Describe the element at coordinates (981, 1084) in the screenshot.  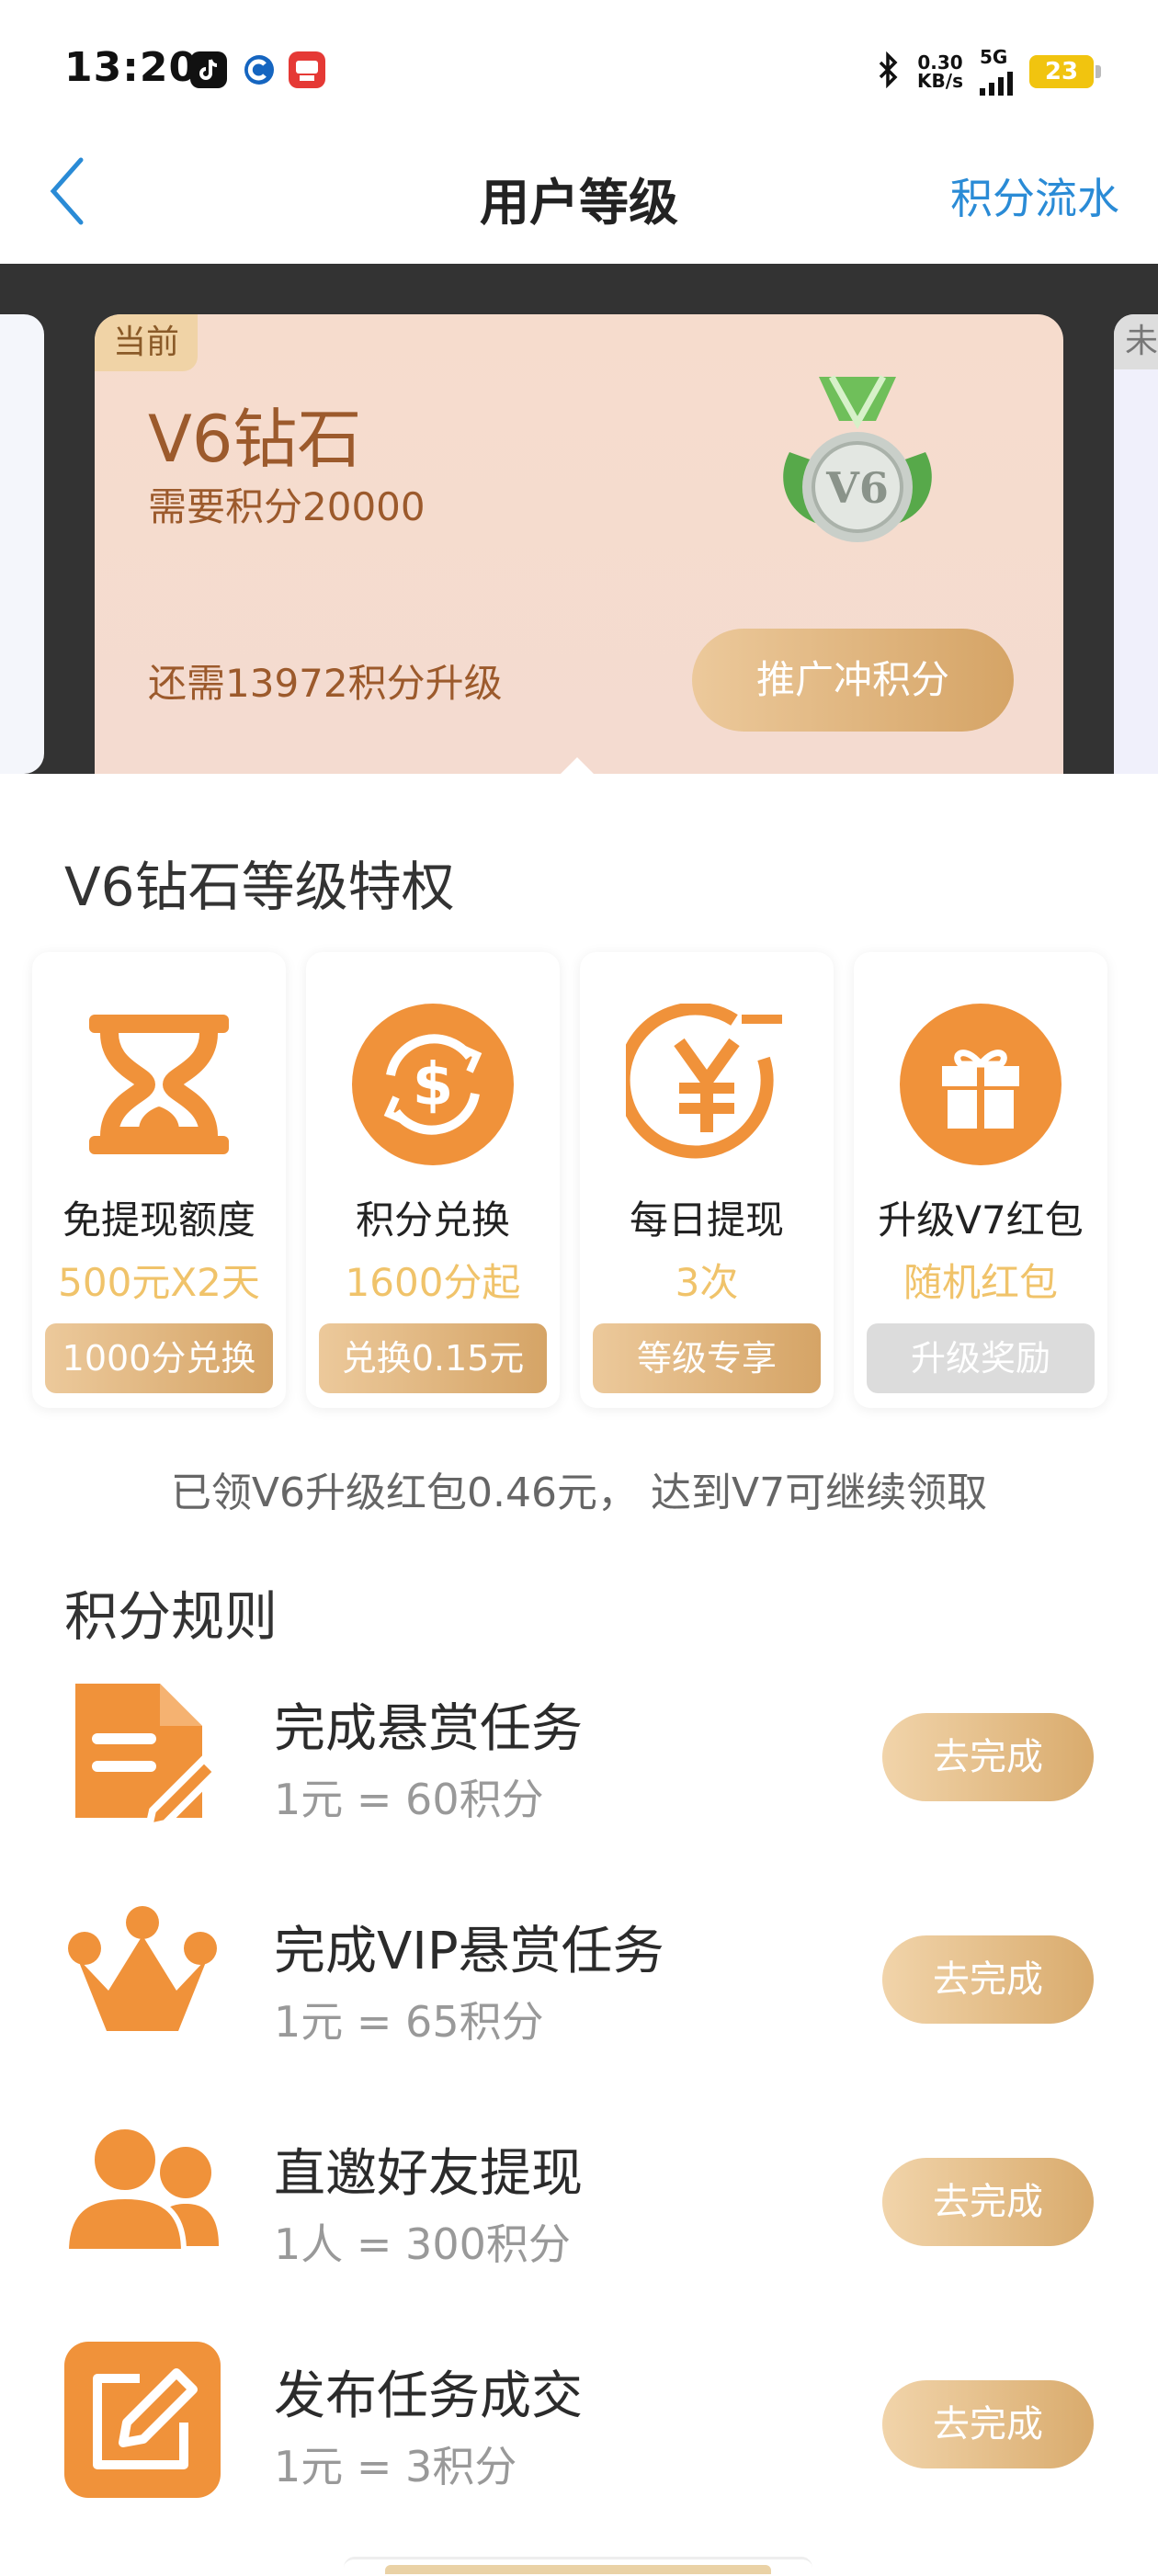
I see `gift-icon` at that location.